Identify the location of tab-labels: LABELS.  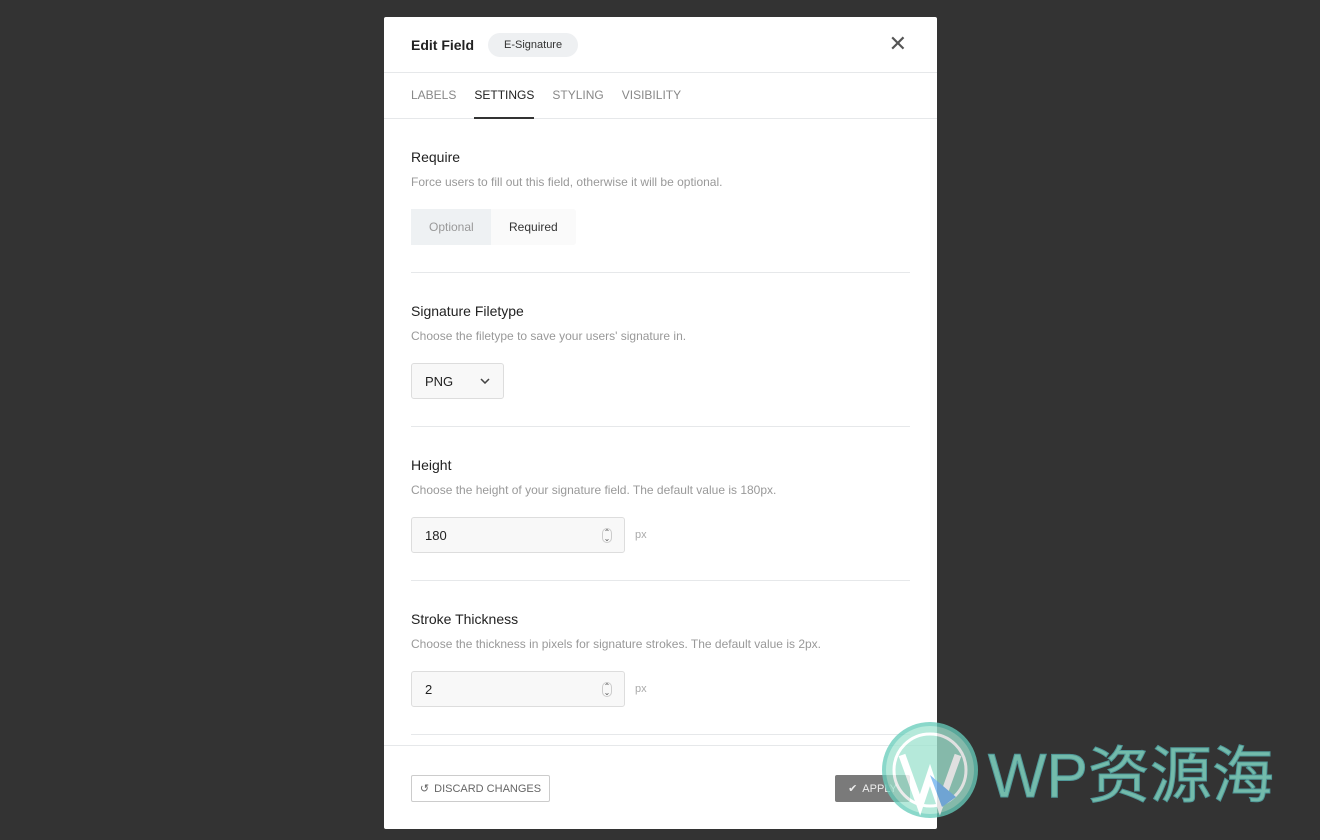
(433, 96).